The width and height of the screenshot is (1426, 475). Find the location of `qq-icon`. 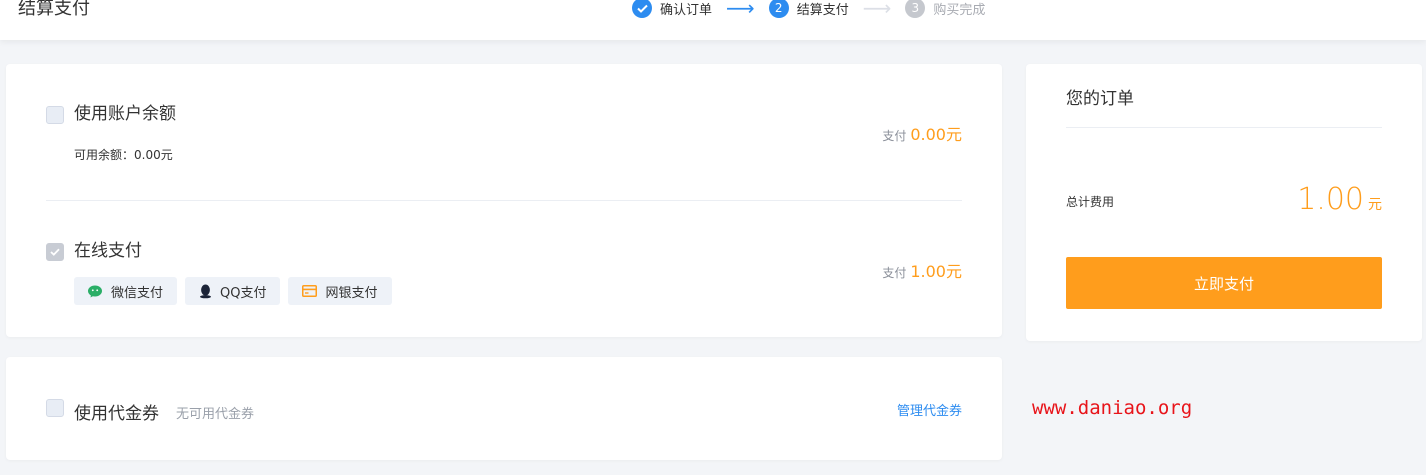

qq-icon is located at coordinates (205, 291).